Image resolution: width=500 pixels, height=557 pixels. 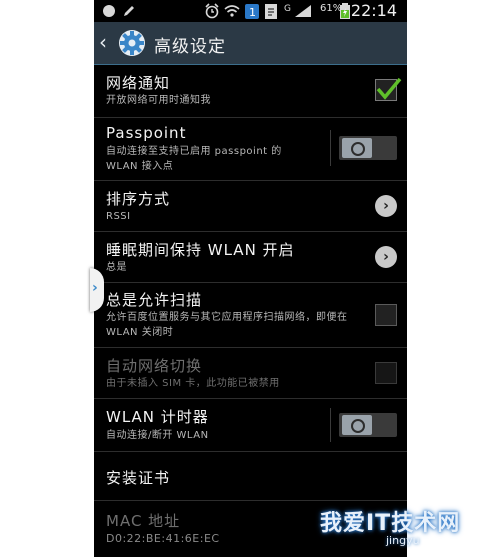 What do you see at coordinates (250, 43) in the screenshot?
I see `action-bar: ‹ 高级设定` at bounding box center [250, 43].